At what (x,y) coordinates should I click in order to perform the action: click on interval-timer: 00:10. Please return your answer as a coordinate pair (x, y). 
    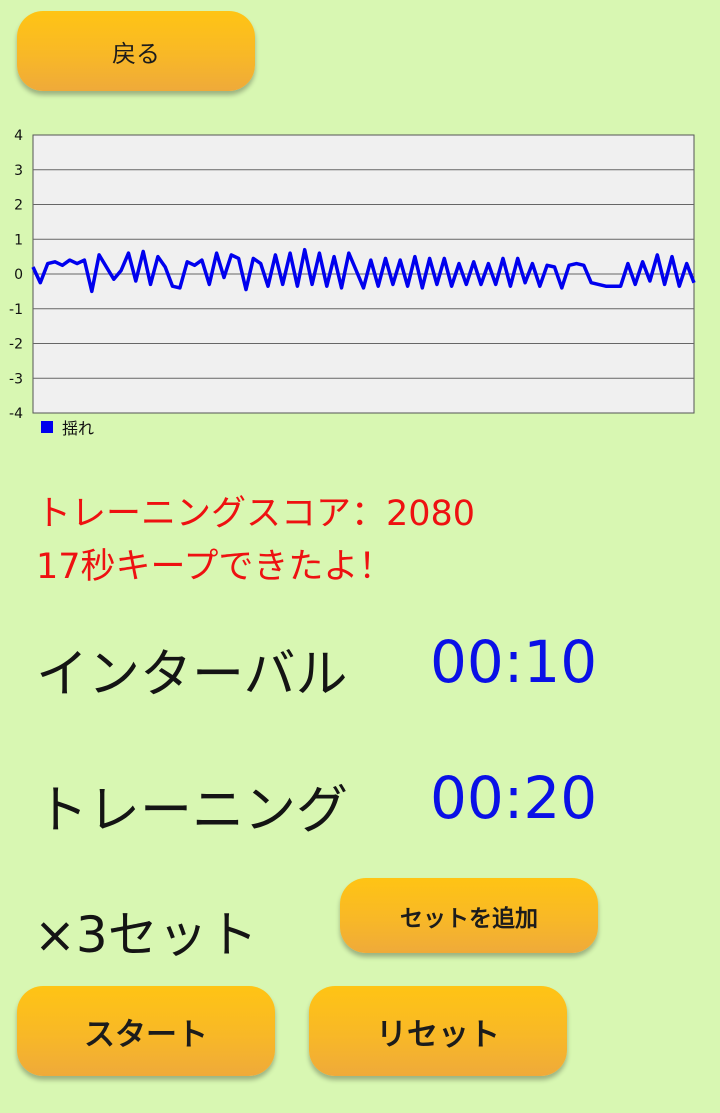
    Looking at the image, I should click on (514, 662).